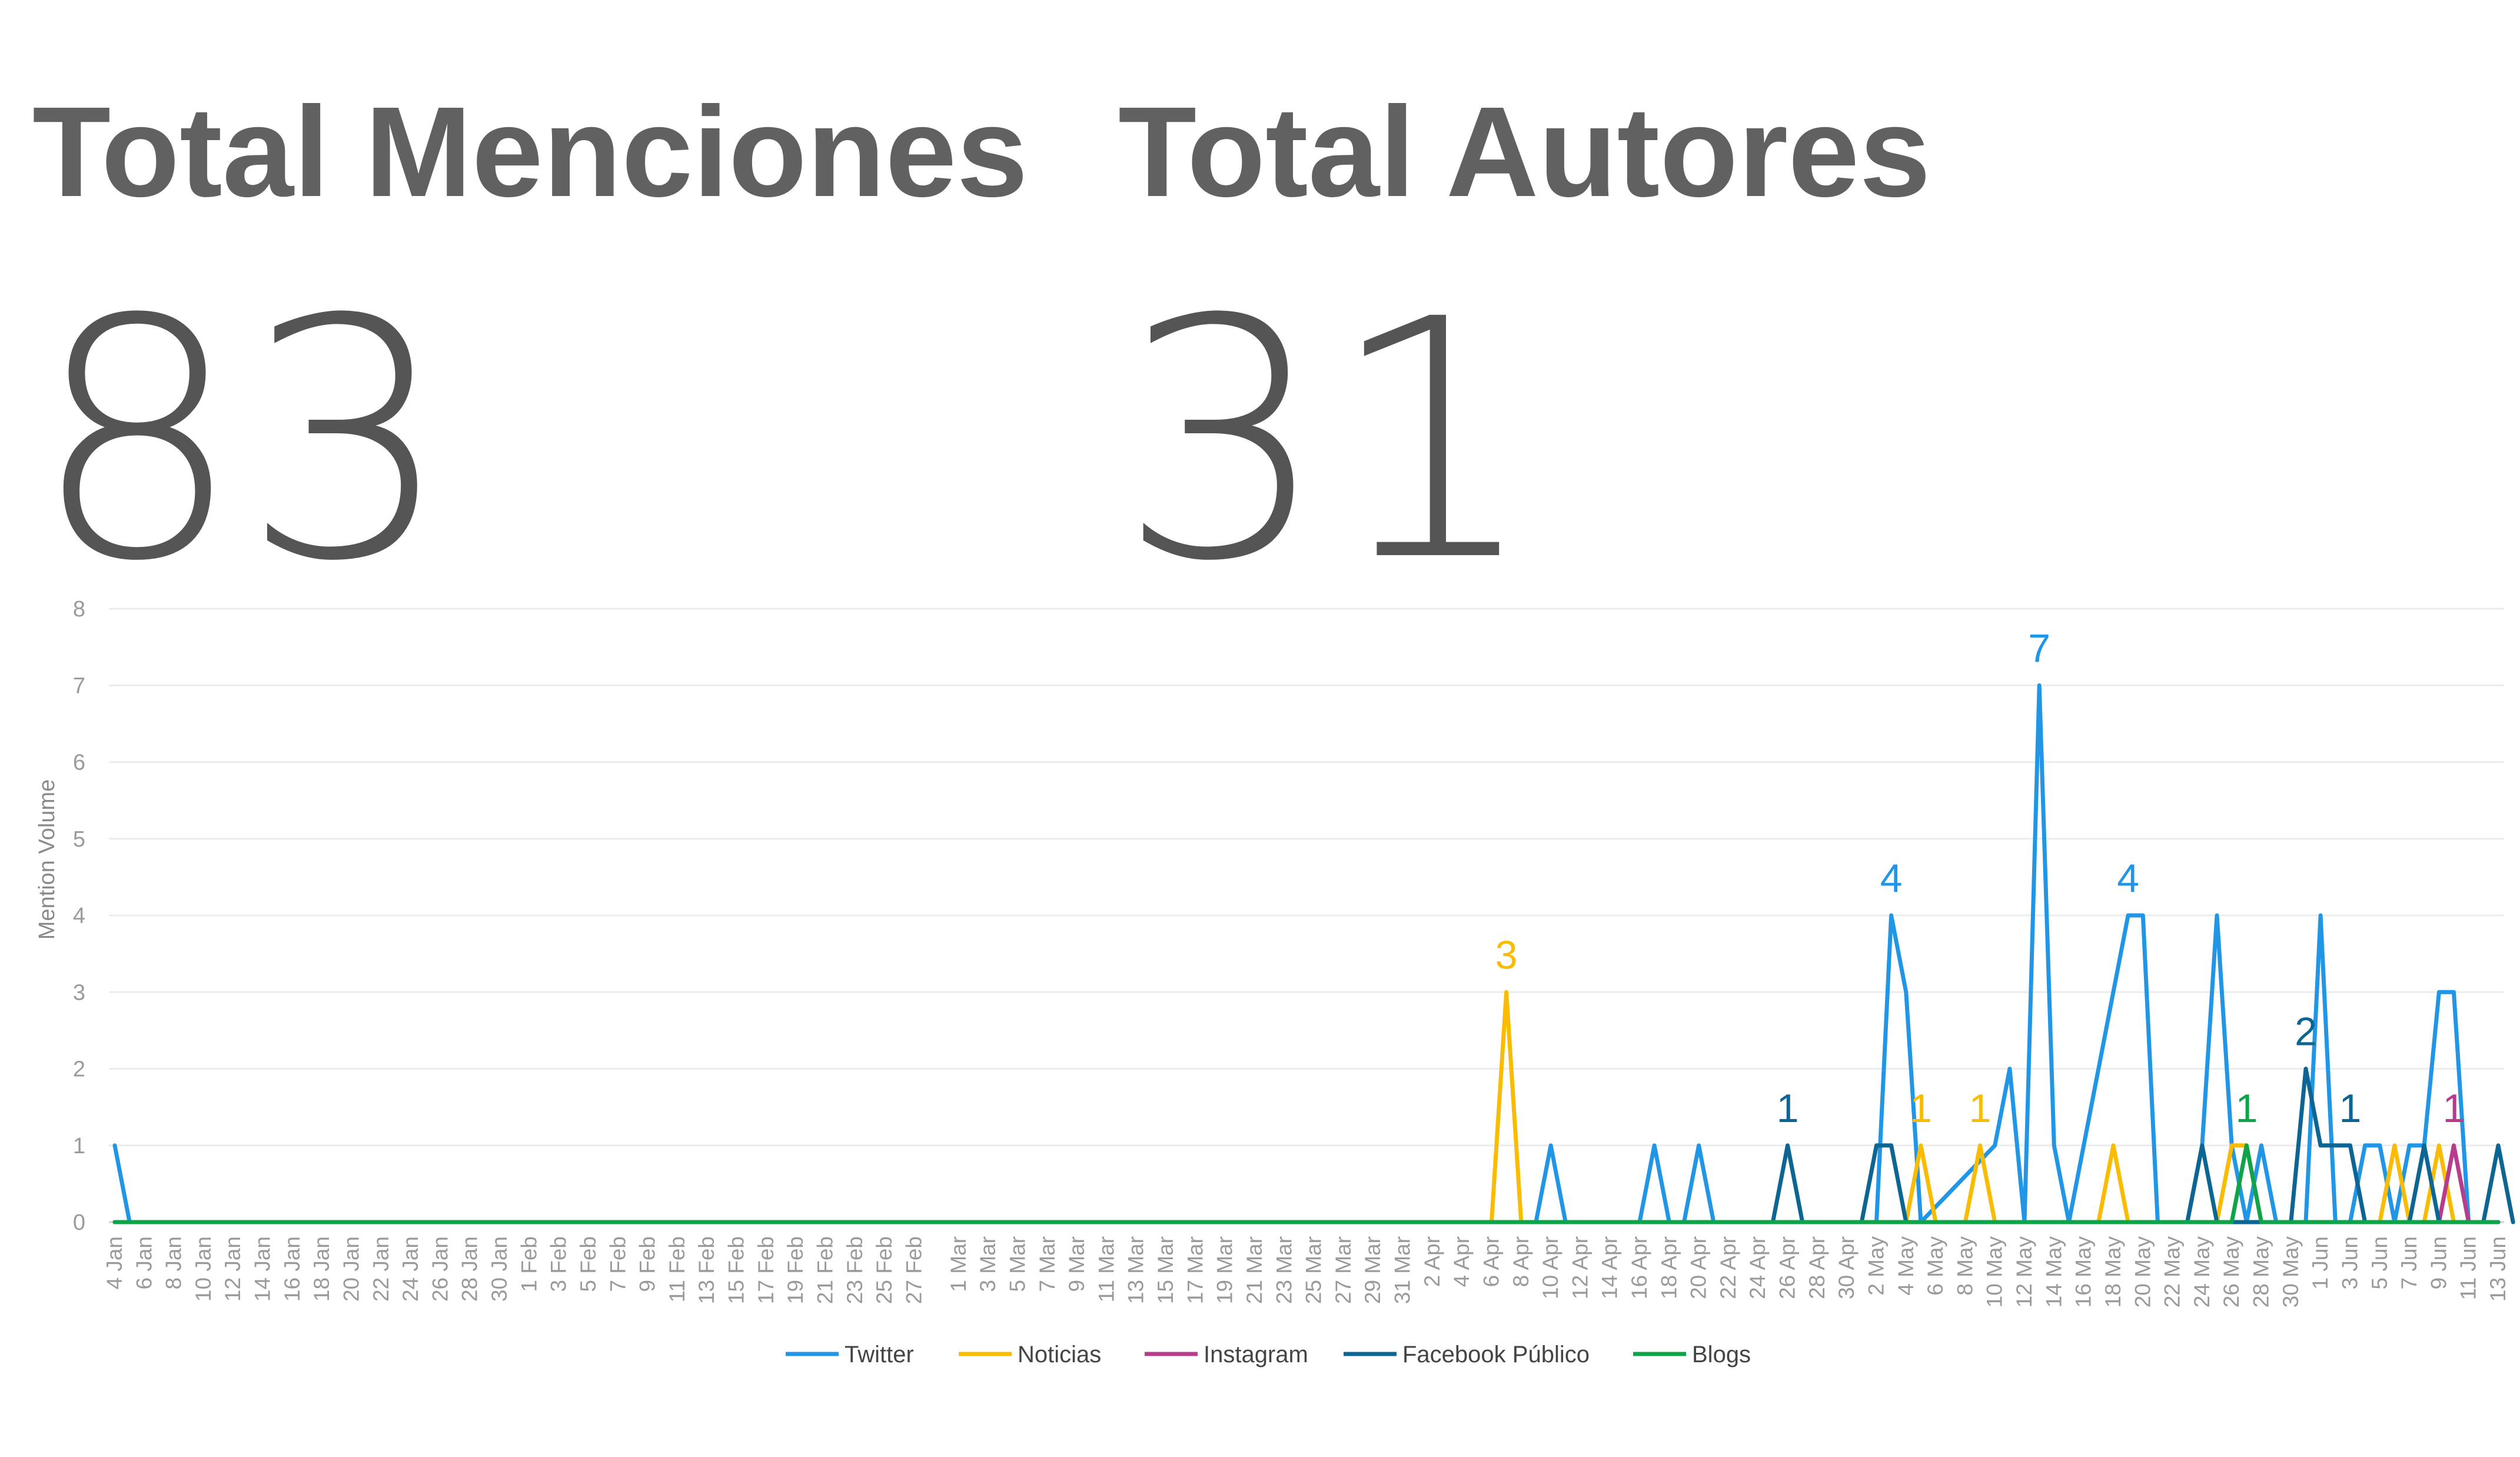 This screenshot has height=1457, width=2520. What do you see at coordinates (79, 992) in the screenshot?
I see `y-tick-label: 3` at bounding box center [79, 992].